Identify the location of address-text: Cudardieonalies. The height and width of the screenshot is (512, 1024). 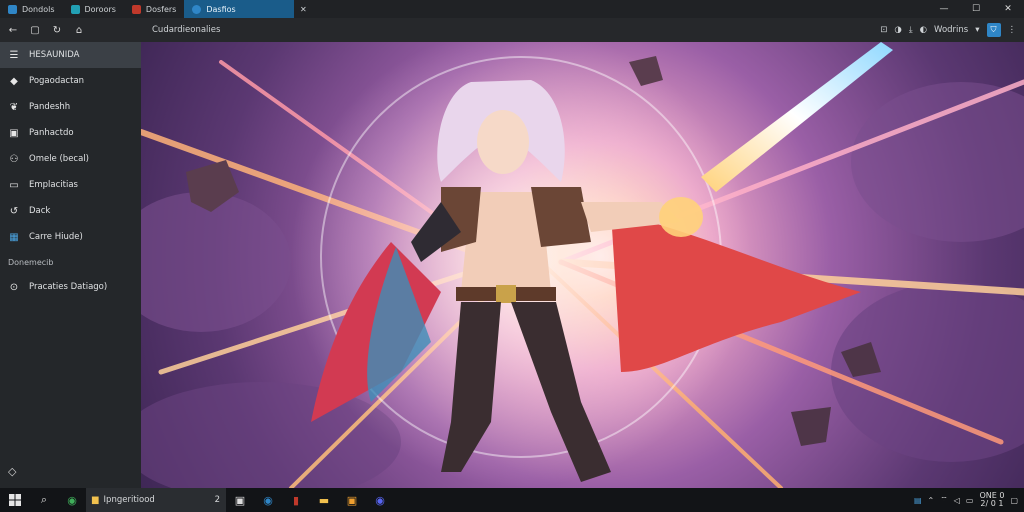
(181, 30).